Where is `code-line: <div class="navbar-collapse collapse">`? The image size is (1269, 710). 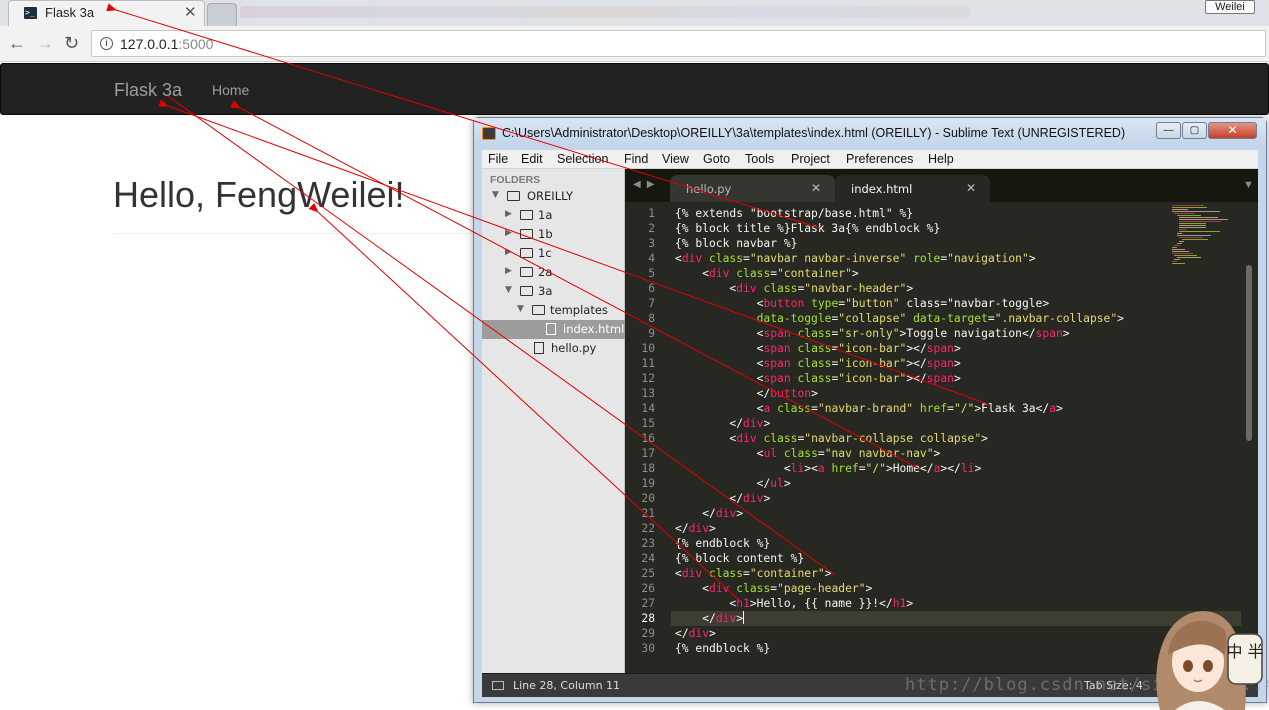
code-line: <div class="navbar-collapse collapse"> is located at coordinates (831, 438).